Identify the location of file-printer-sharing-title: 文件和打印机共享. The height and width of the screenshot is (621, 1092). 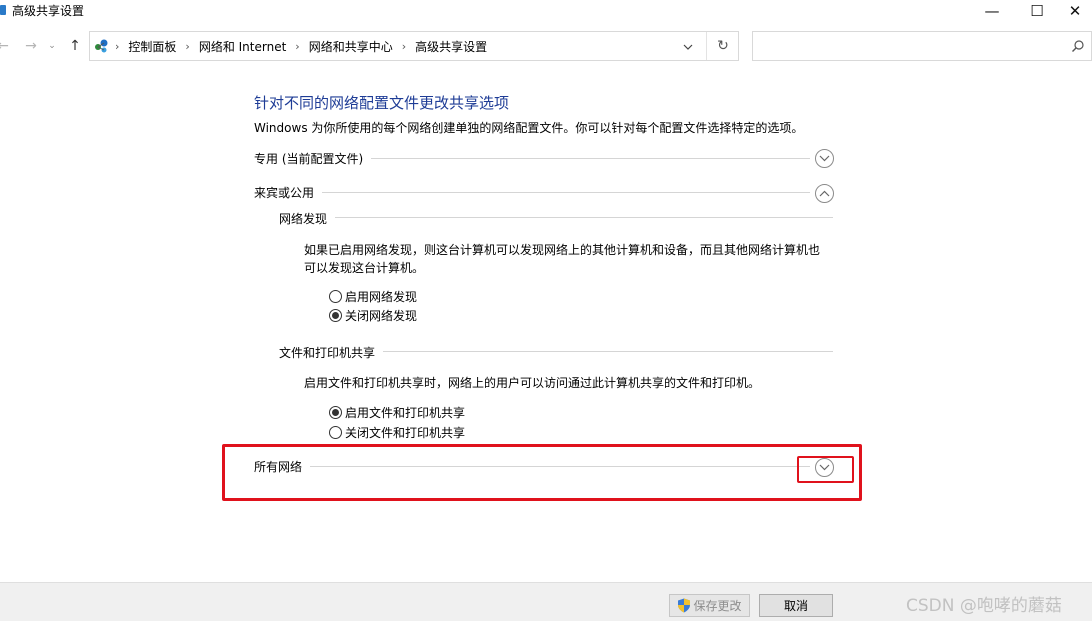
(331, 352).